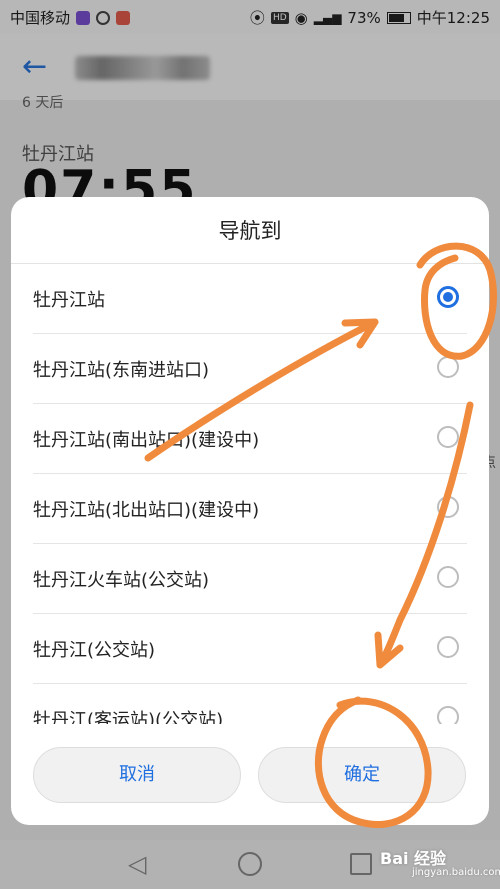 This screenshot has height=889, width=500. I want to click on destination-option: 牡丹江(公交站), so click(250, 649).